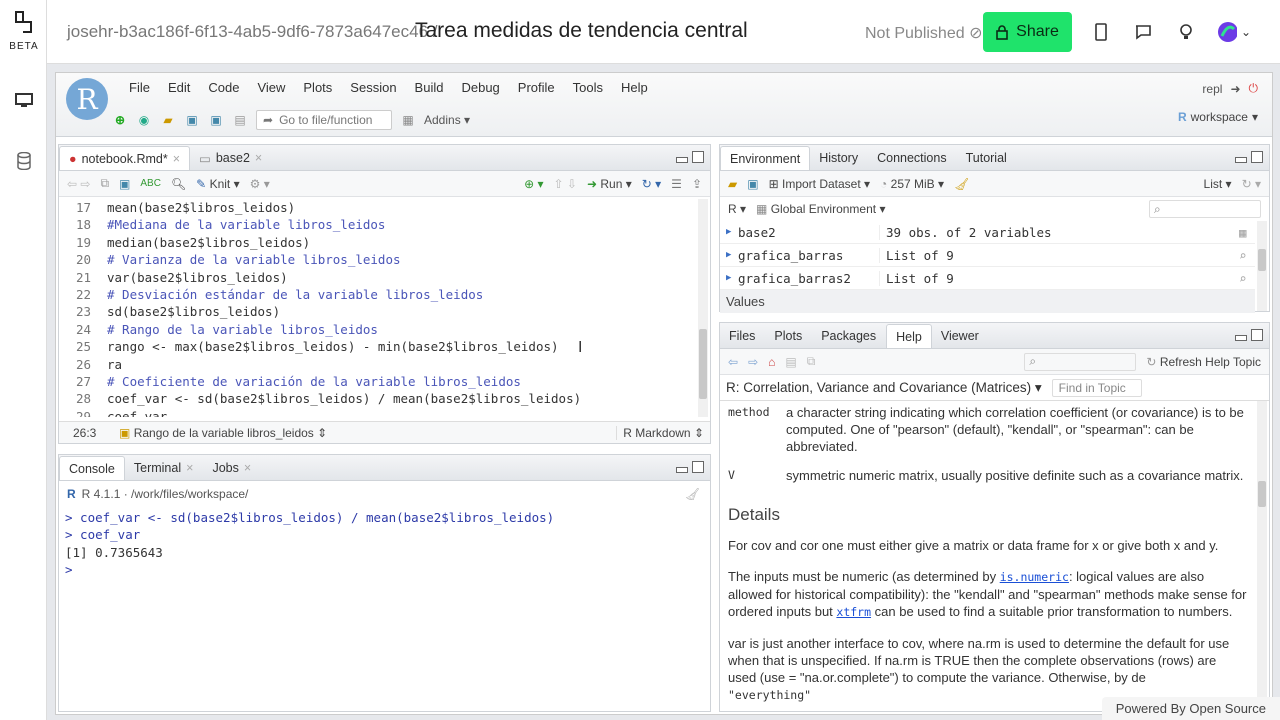  What do you see at coordinates (1251, 184) in the screenshot?
I see `refresh-icon: ↻ ▾` at bounding box center [1251, 184].